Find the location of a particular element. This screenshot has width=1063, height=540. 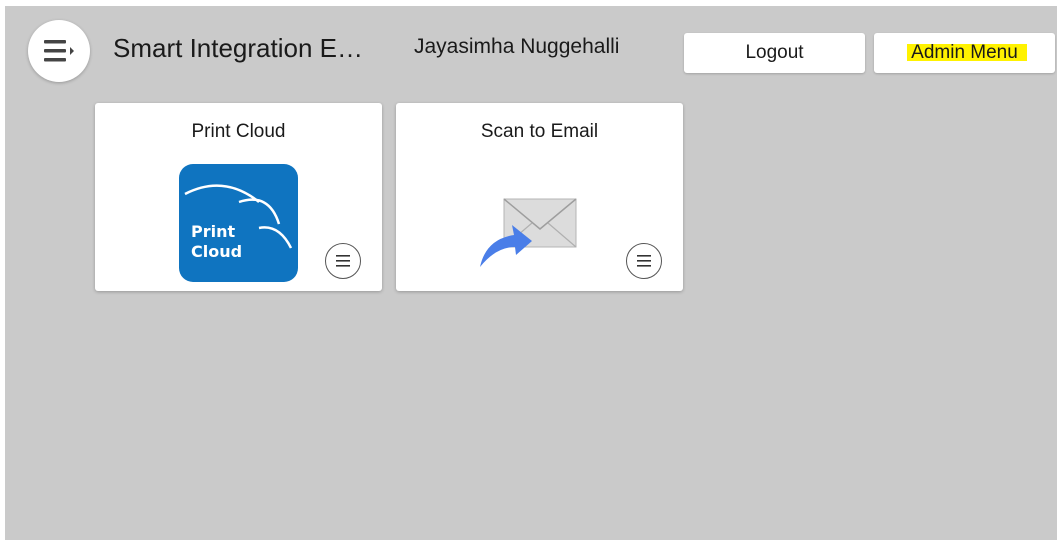

main-menu-button is located at coordinates (59, 51).